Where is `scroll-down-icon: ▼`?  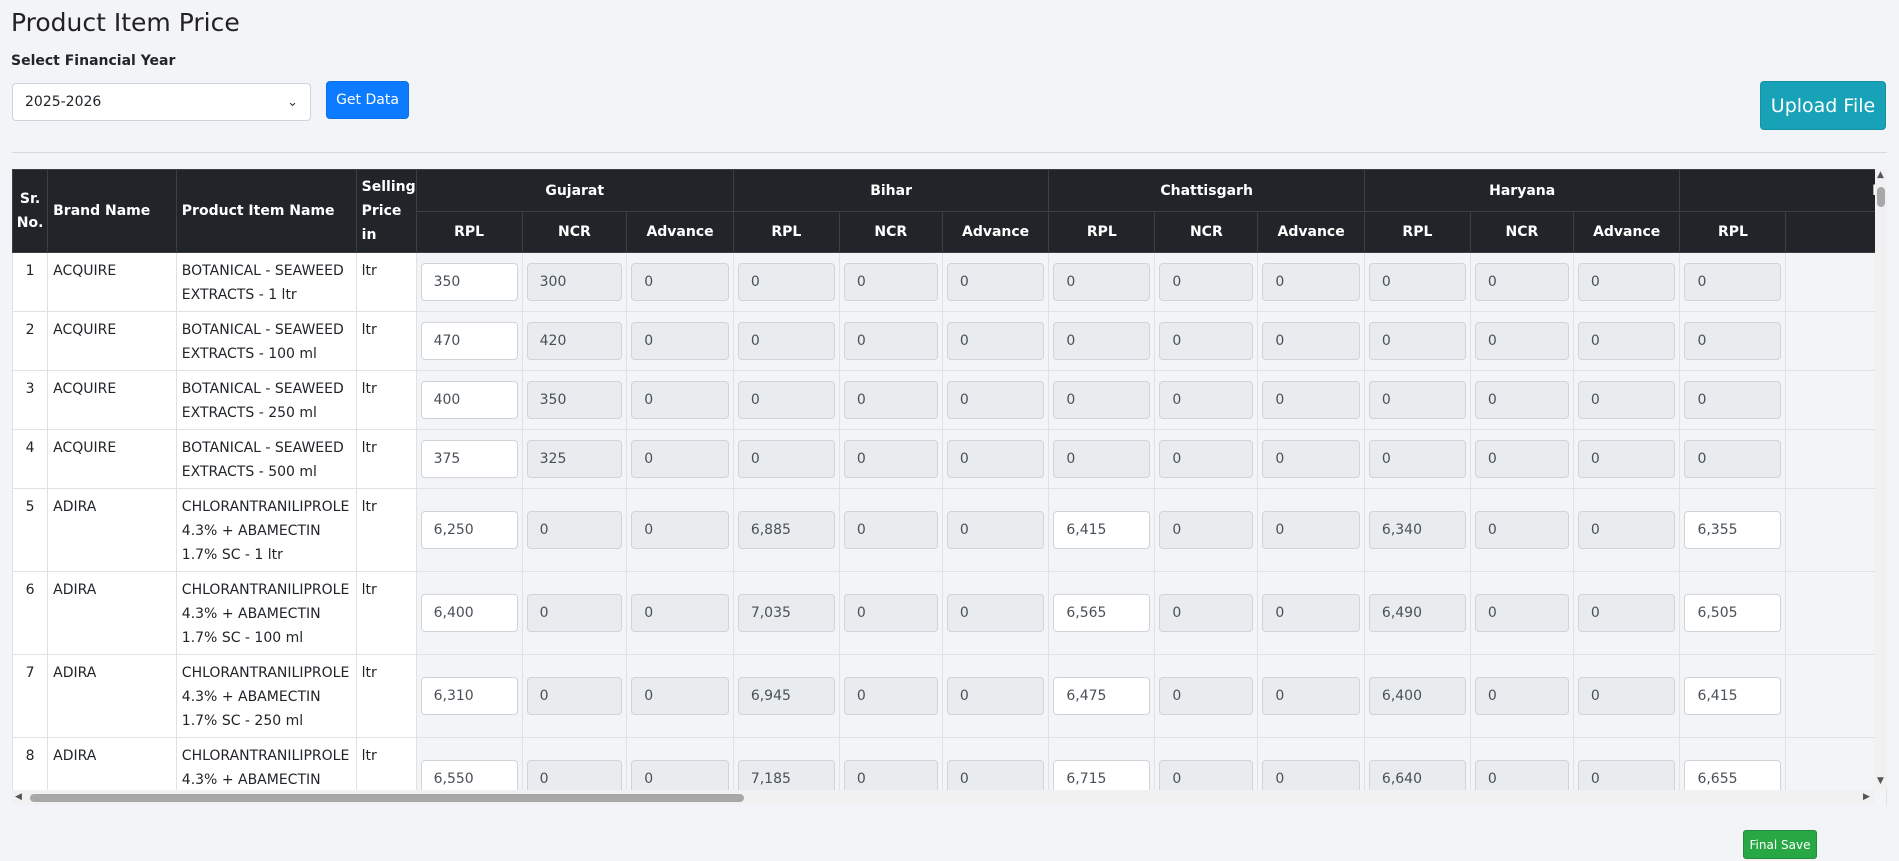
scroll-down-icon: ▼ is located at coordinates (1880, 781).